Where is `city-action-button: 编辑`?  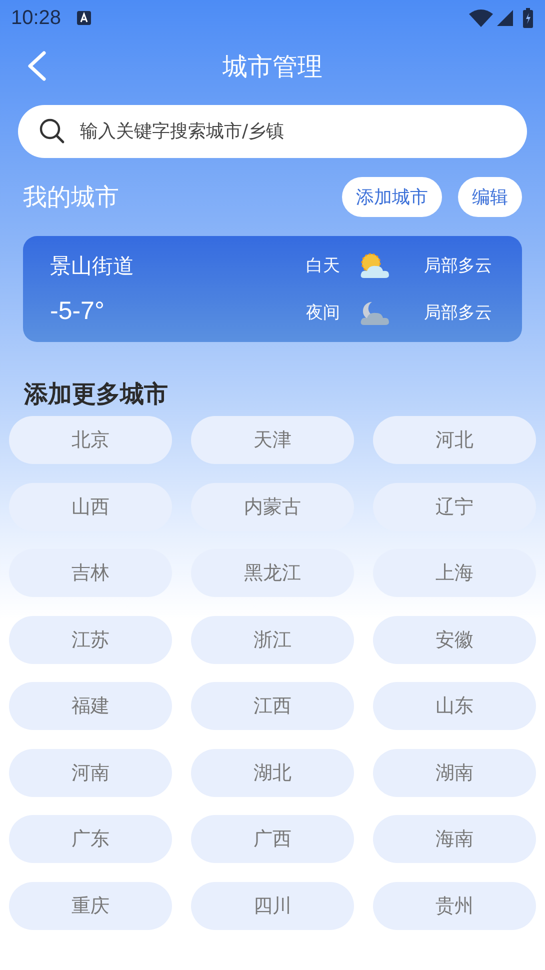 city-action-button: 编辑 is located at coordinates (490, 197).